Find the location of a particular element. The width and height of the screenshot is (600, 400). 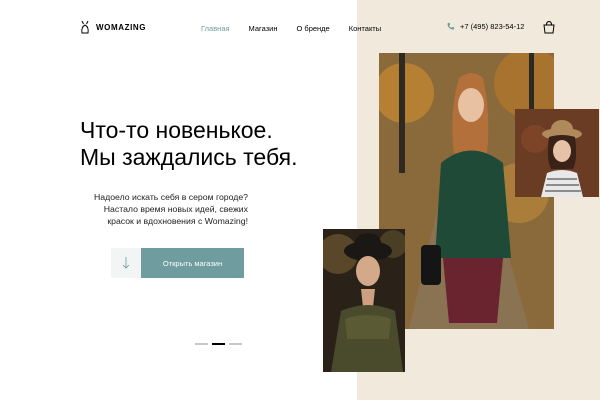

nav-item-shop: Магазин is located at coordinates (263, 28).